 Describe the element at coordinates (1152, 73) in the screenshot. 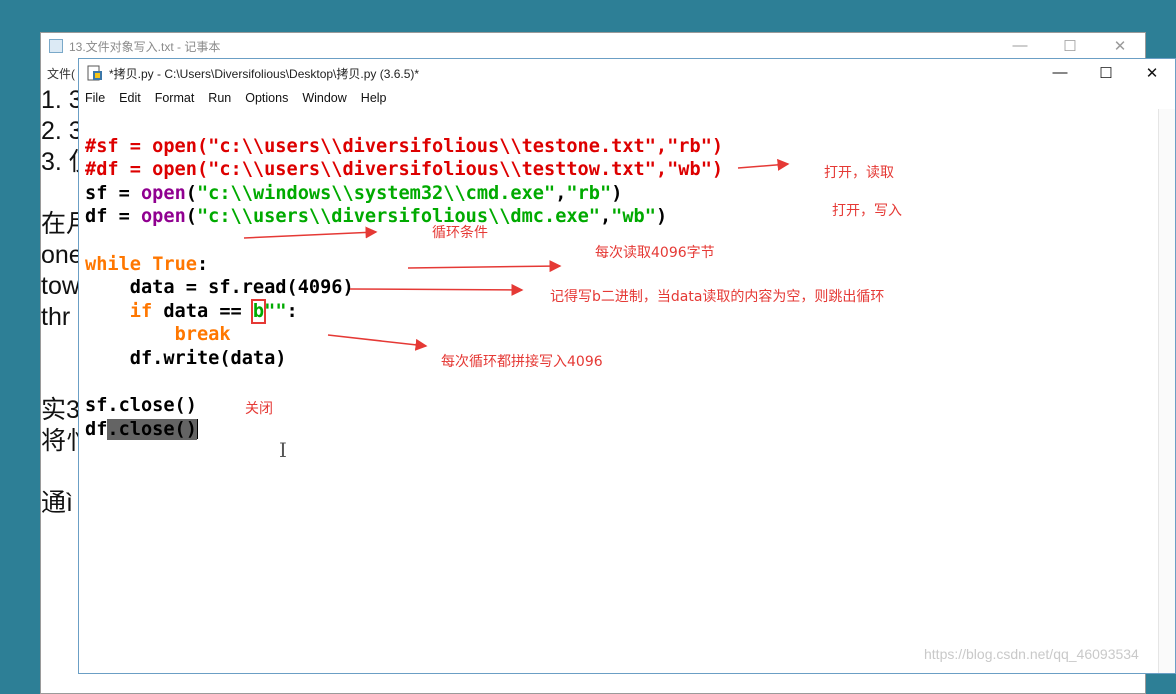

I see `idle-close-button: ✕` at that location.